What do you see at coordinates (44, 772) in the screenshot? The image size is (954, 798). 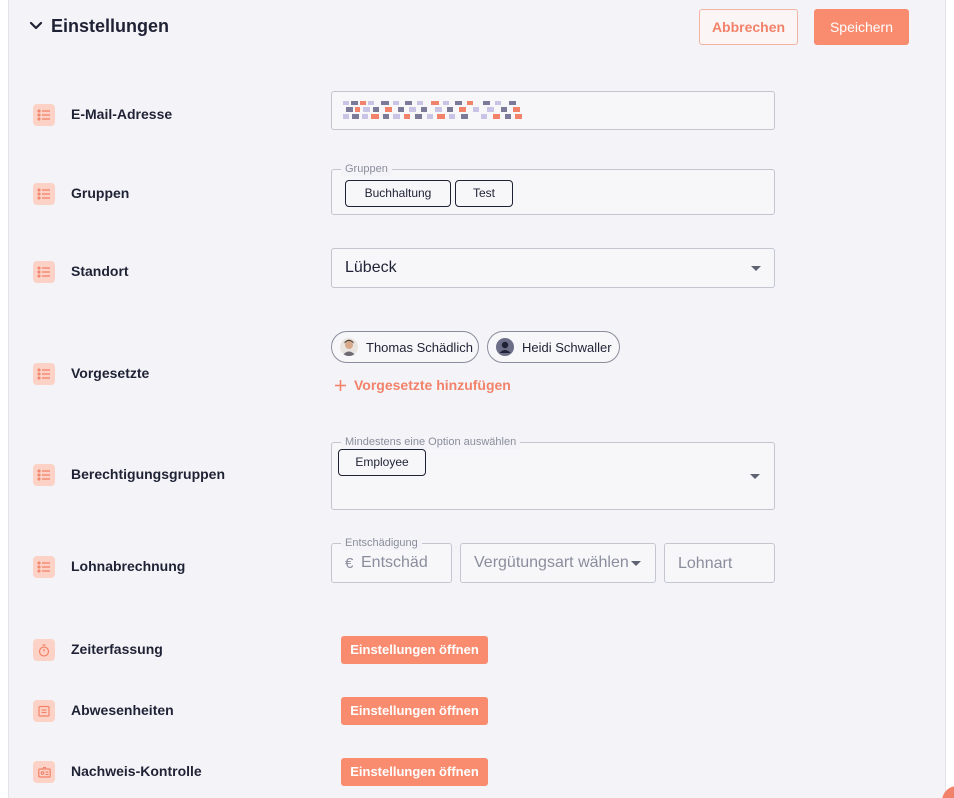 I see `id-card-icon` at bounding box center [44, 772].